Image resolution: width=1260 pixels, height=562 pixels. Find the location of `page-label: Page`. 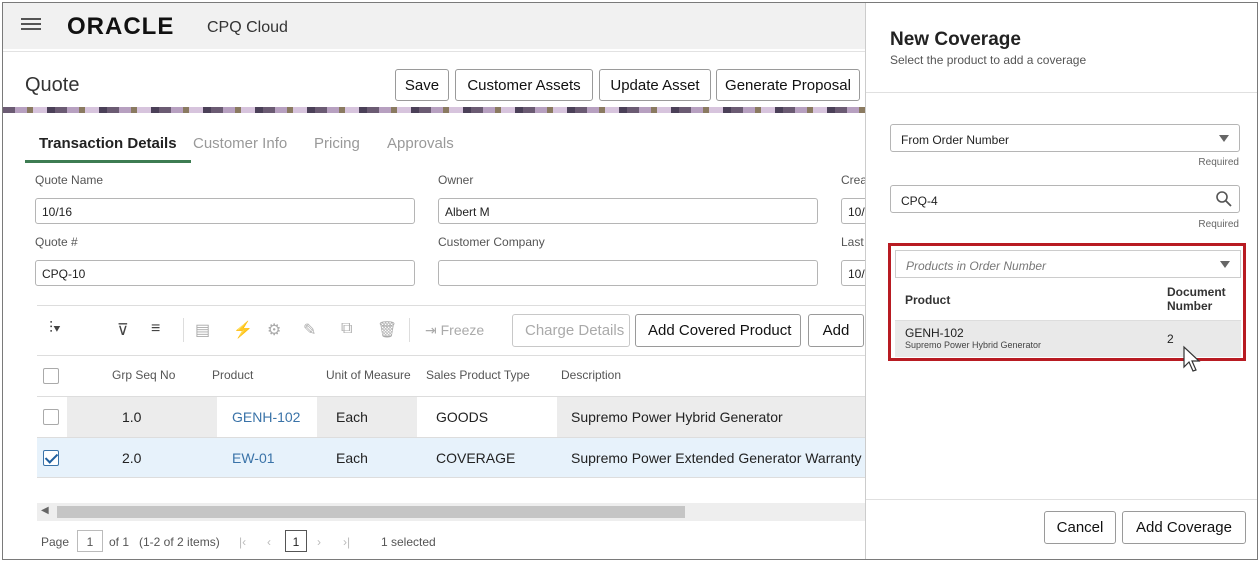

page-label: Page is located at coordinates (55, 542).